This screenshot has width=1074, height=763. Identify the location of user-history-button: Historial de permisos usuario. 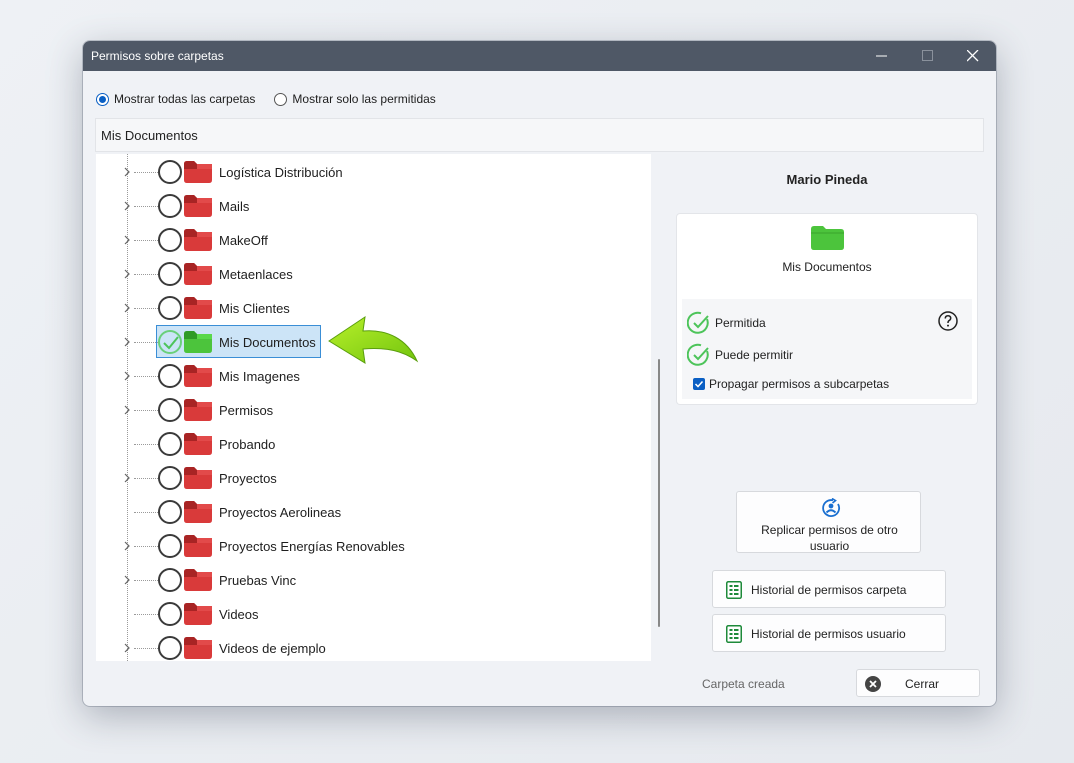
(829, 633).